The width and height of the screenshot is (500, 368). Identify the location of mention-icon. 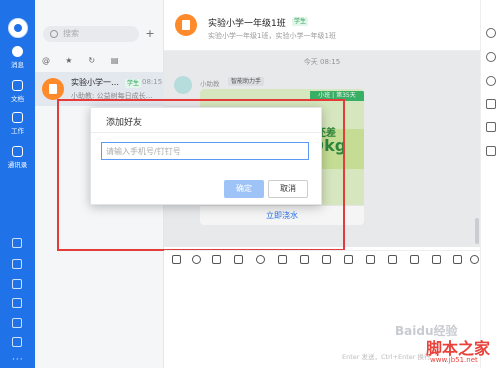
(260, 259).